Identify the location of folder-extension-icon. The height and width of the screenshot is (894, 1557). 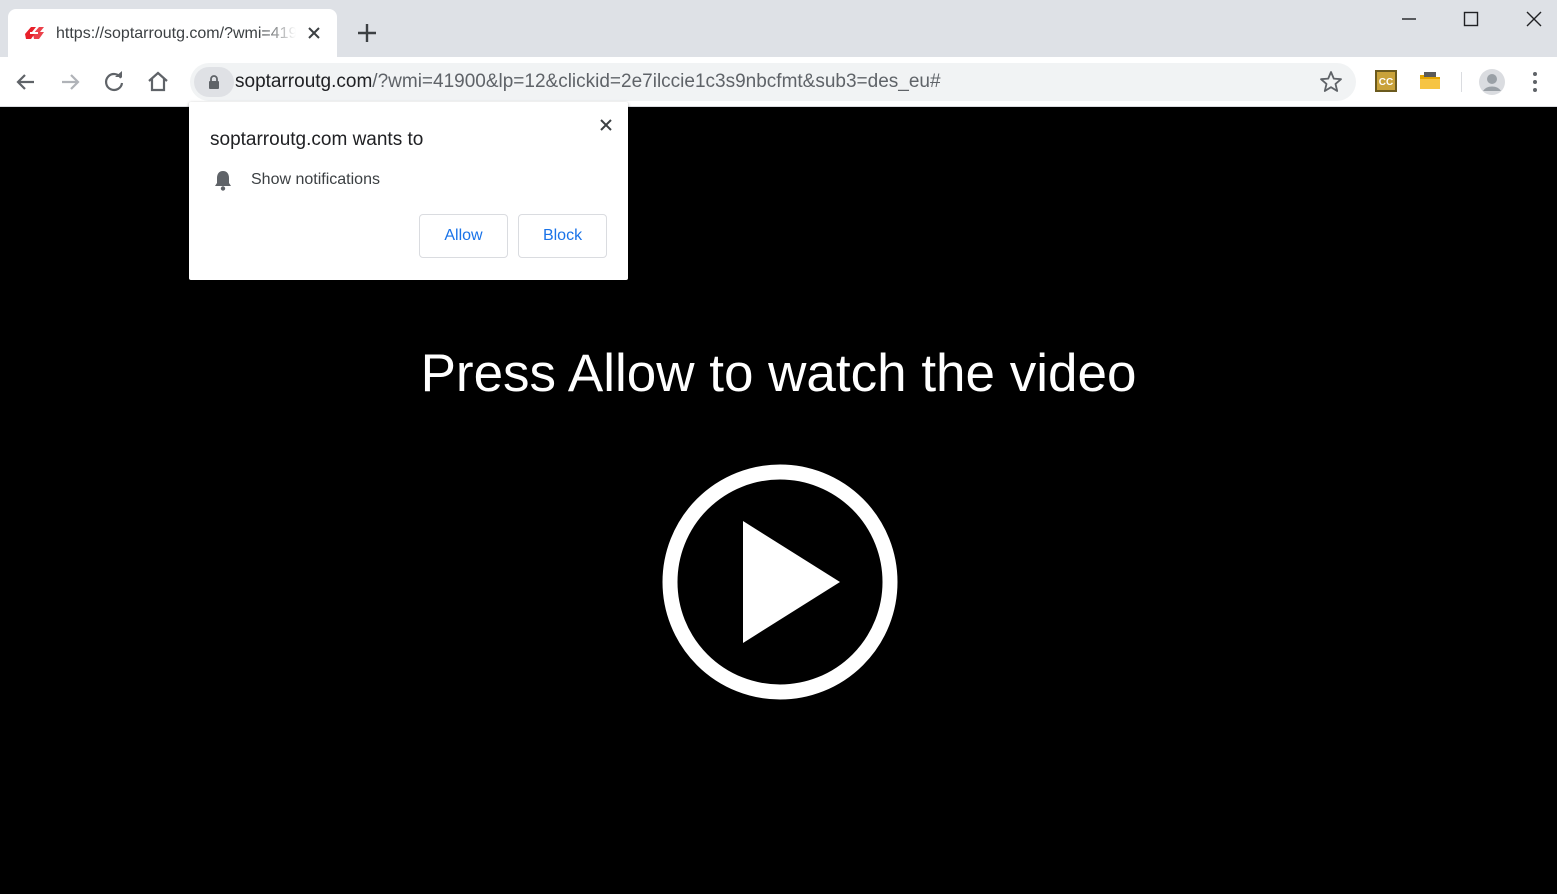
(1430, 81).